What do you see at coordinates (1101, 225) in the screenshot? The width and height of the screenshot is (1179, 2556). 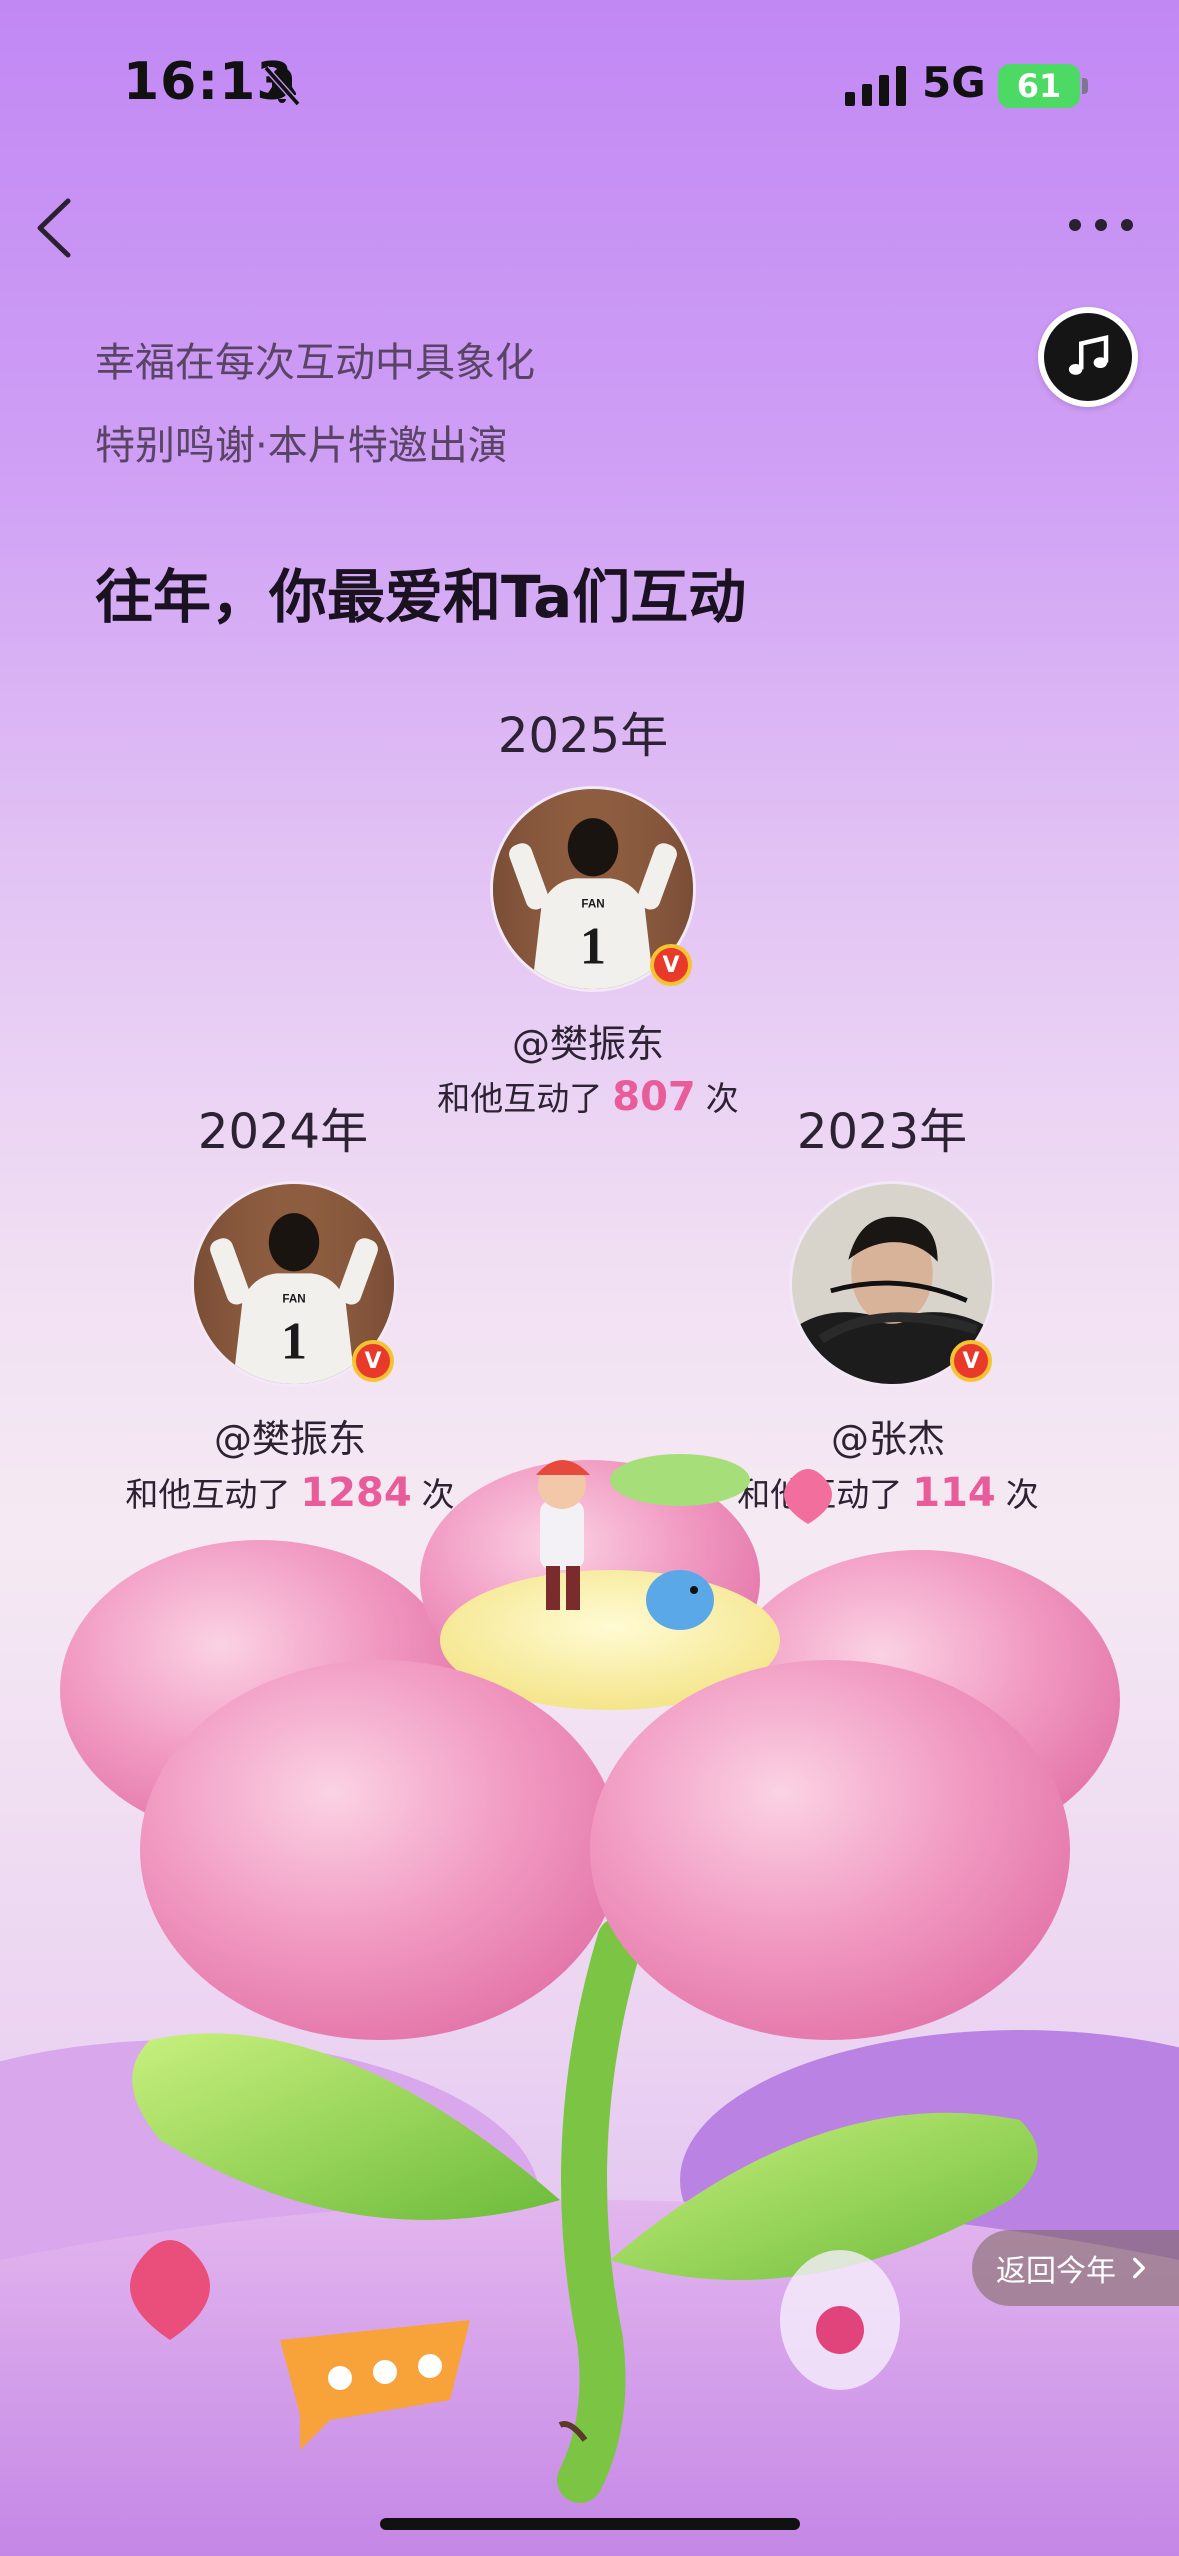 I see `more-icon` at bounding box center [1101, 225].